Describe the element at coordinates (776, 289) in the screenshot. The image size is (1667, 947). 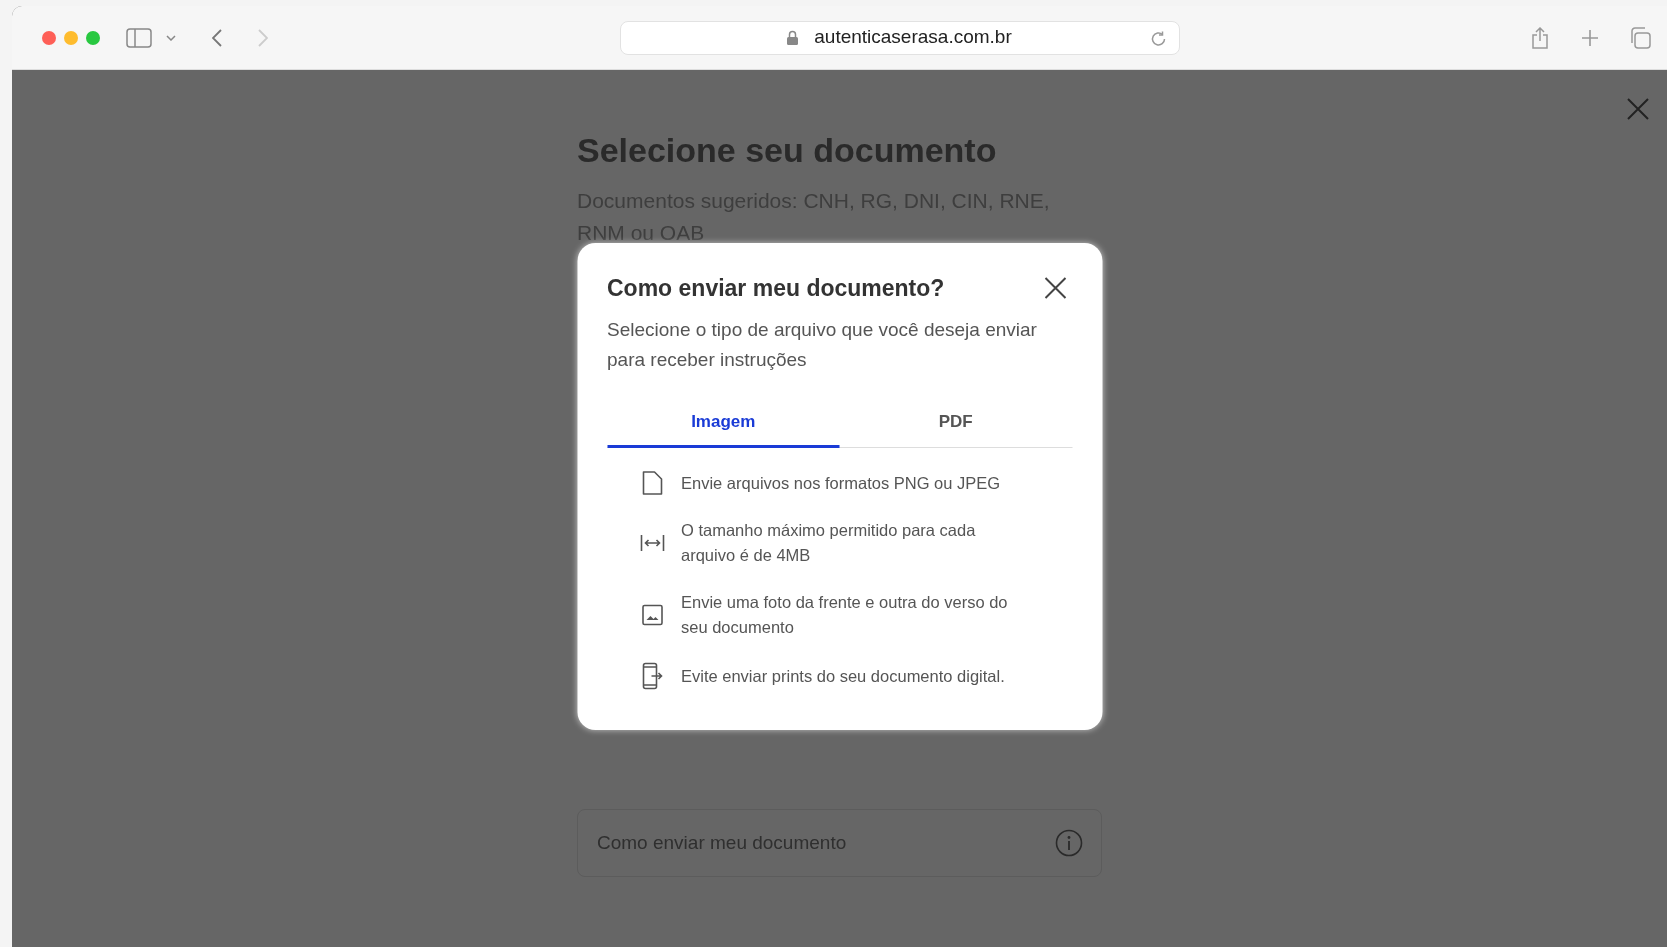
I see `modal-title: Como enviar meu documento?` at that location.